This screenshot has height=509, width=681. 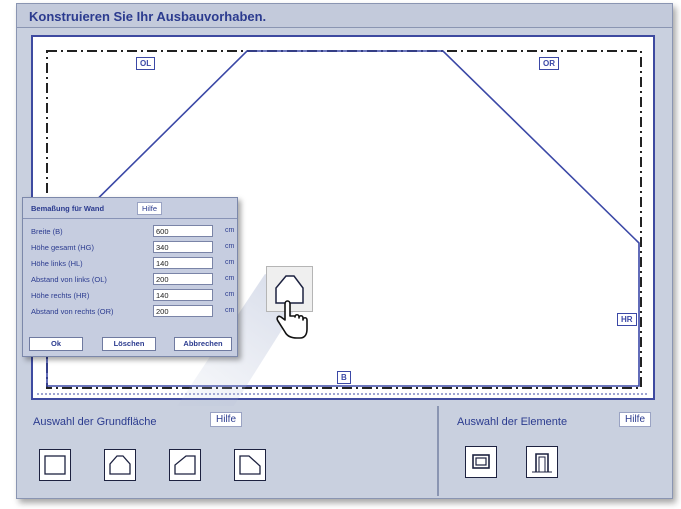 I want to click on door-element-icon, so click(x=542, y=463).